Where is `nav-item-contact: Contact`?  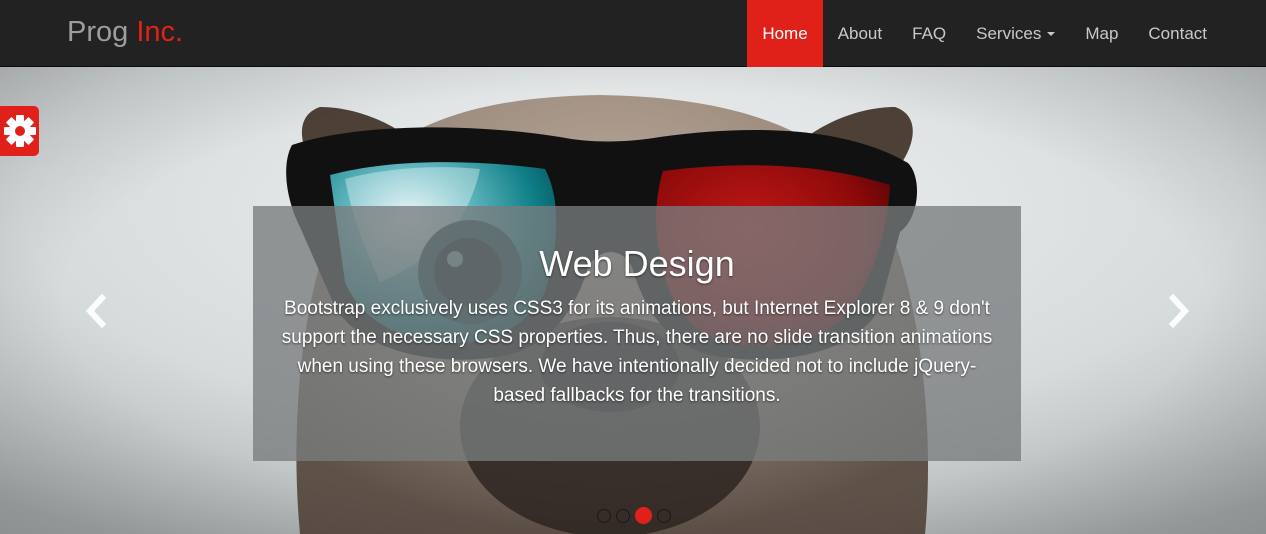 nav-item-contact: Contact is located at coordinates (1177, 33).